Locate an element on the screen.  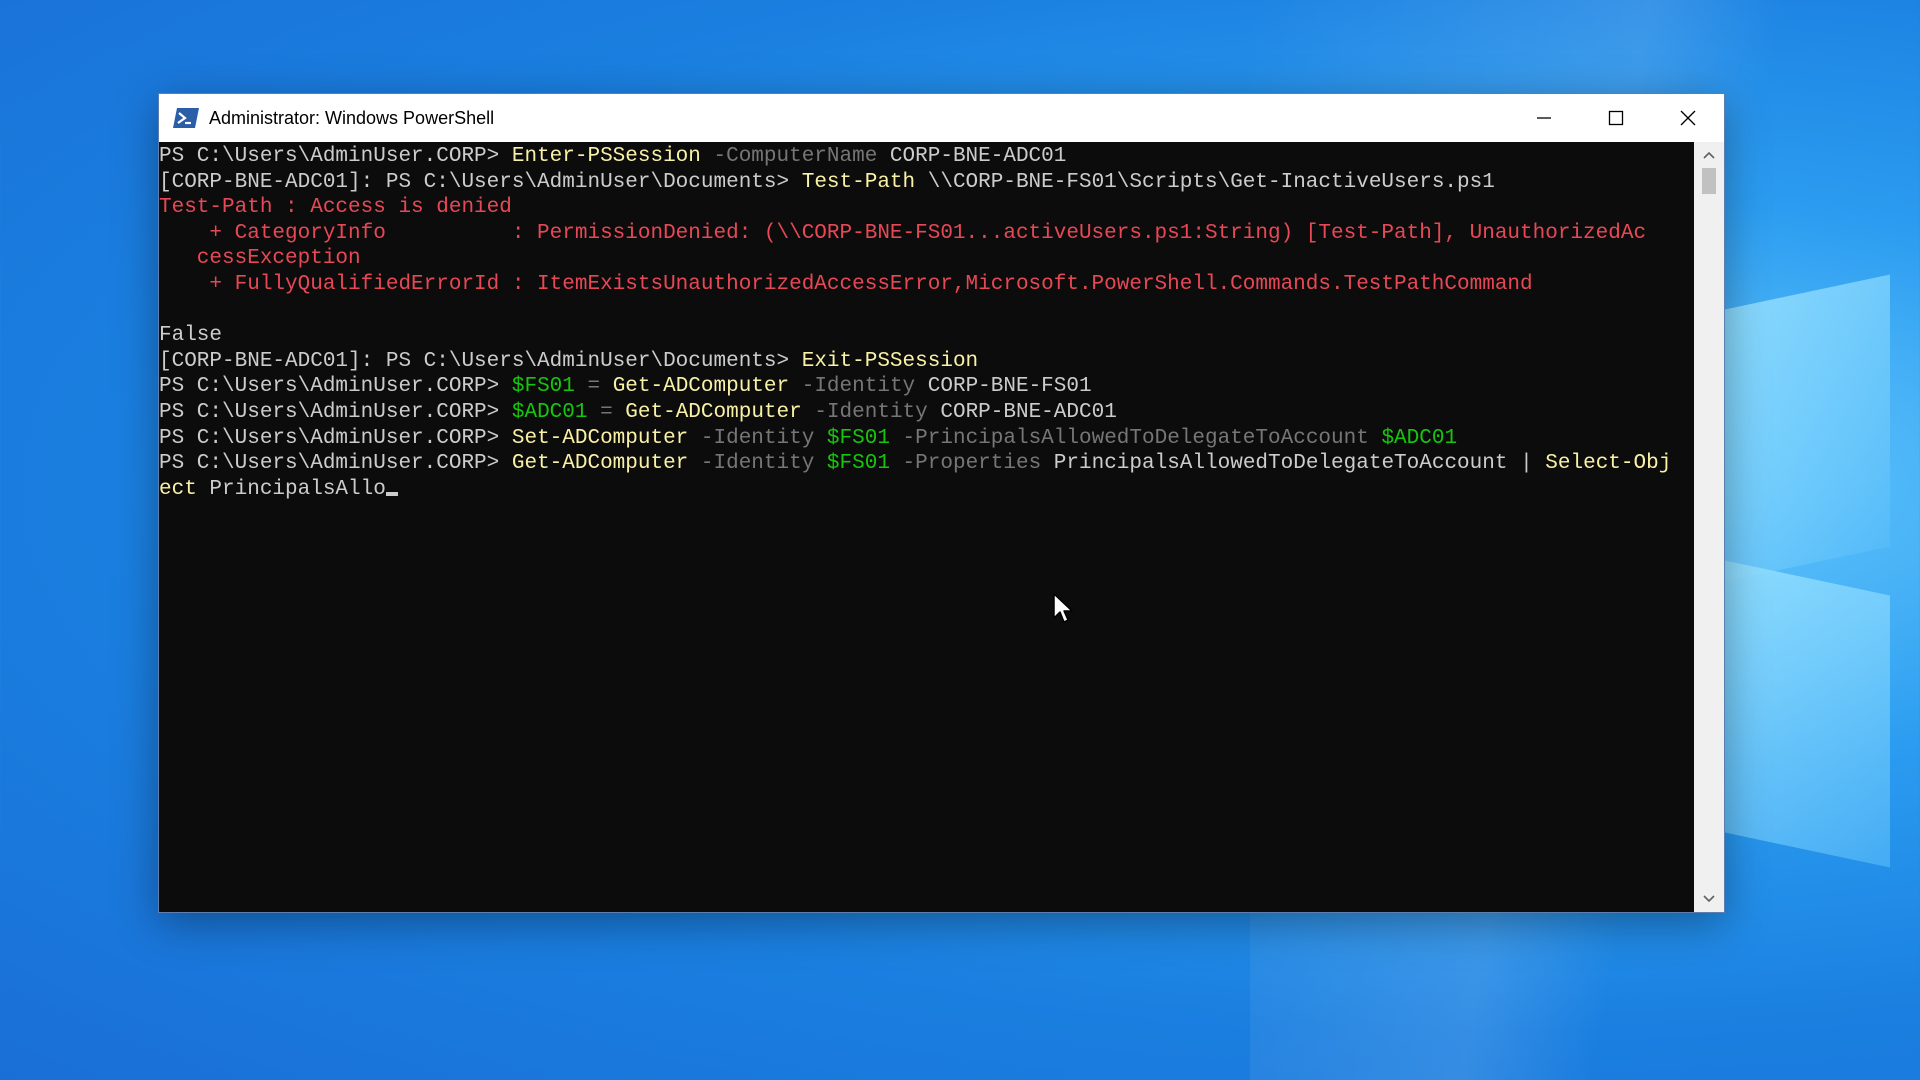
console-segment: Select-Obj is located at coordinates (1608, 464).